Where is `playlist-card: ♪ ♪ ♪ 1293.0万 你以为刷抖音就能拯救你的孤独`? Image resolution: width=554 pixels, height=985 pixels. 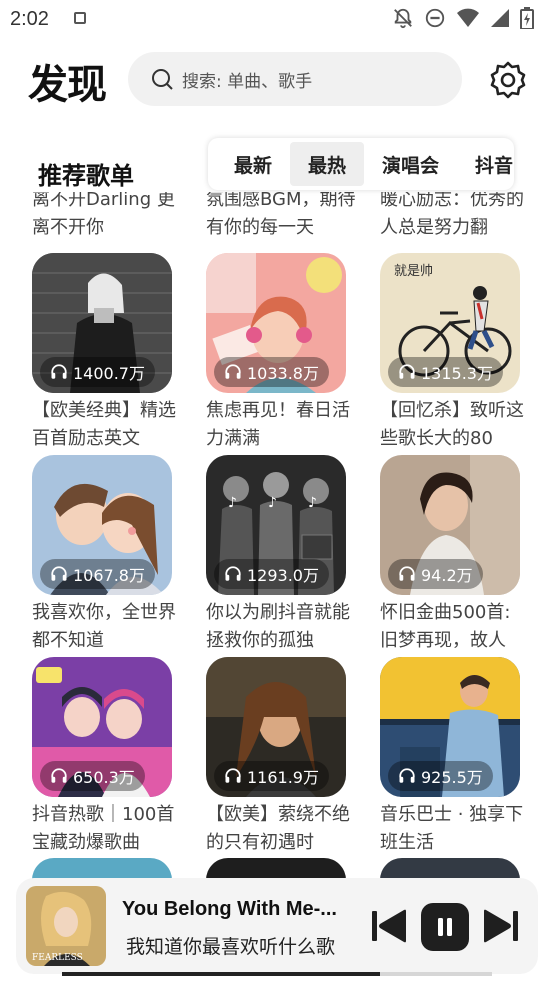 playlist-card: ♪ ♪ ♪ 1293.0万 你以为刷抖音就能拯救你的孤独 is located at coordinates (281, 555).